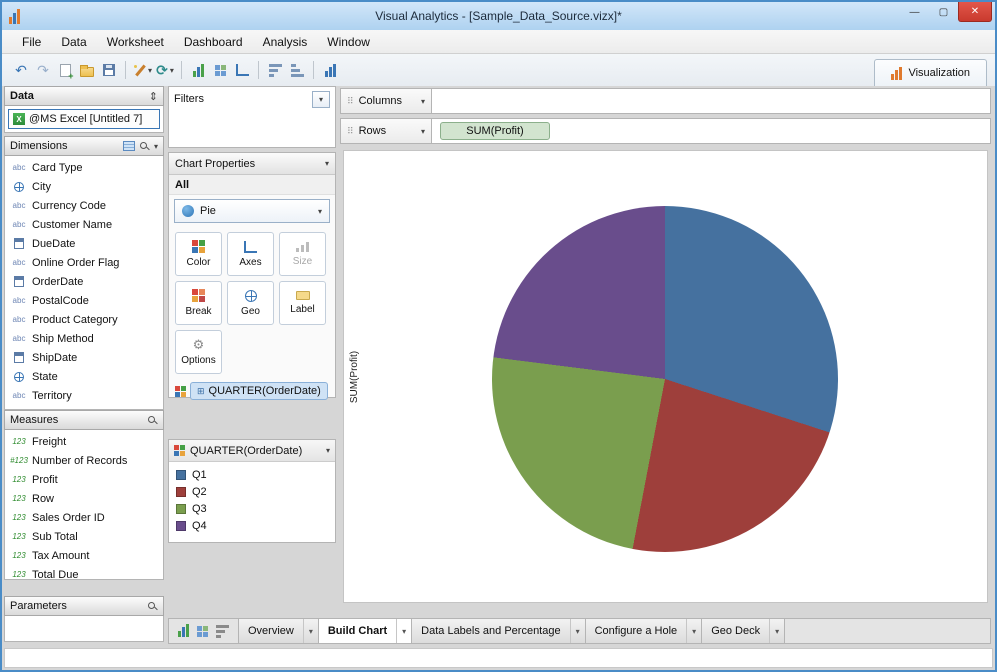 This screenshot has width=997, height=672. Describe the element at coordinates (73, 42) in the screenshot. I see `menu-data: Data` at that location.